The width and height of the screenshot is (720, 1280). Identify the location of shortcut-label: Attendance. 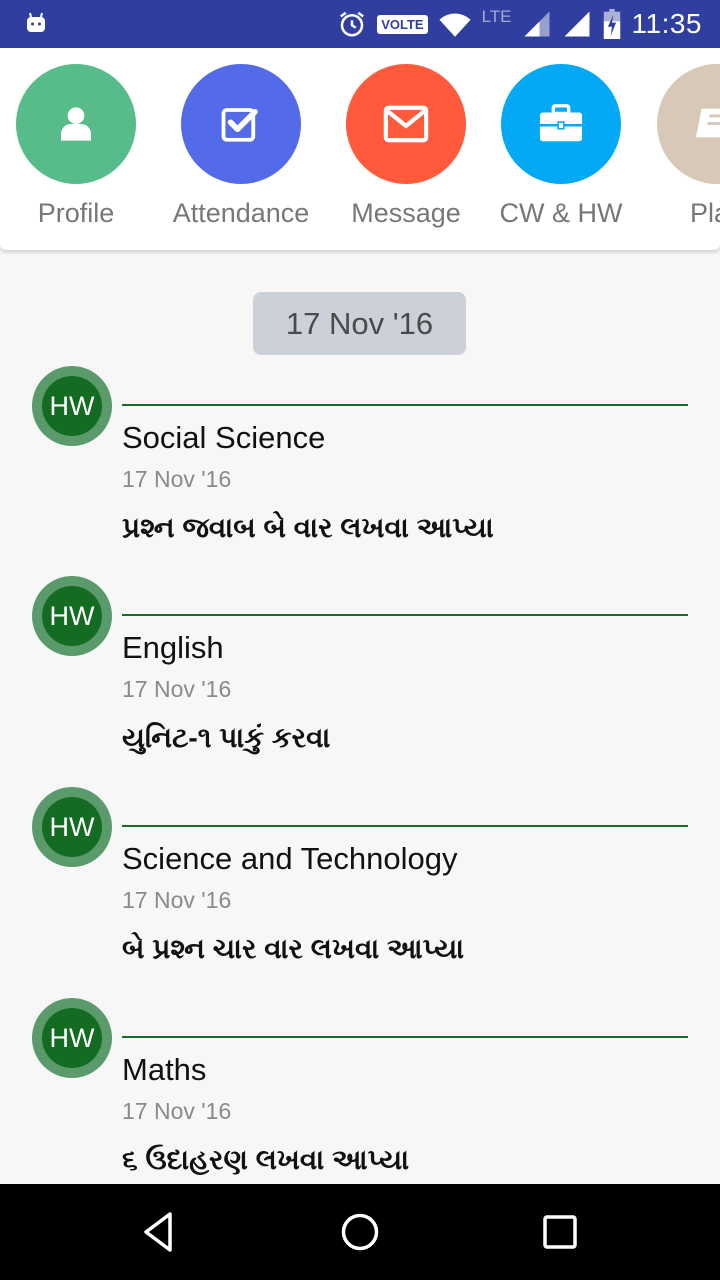
(241, 213).